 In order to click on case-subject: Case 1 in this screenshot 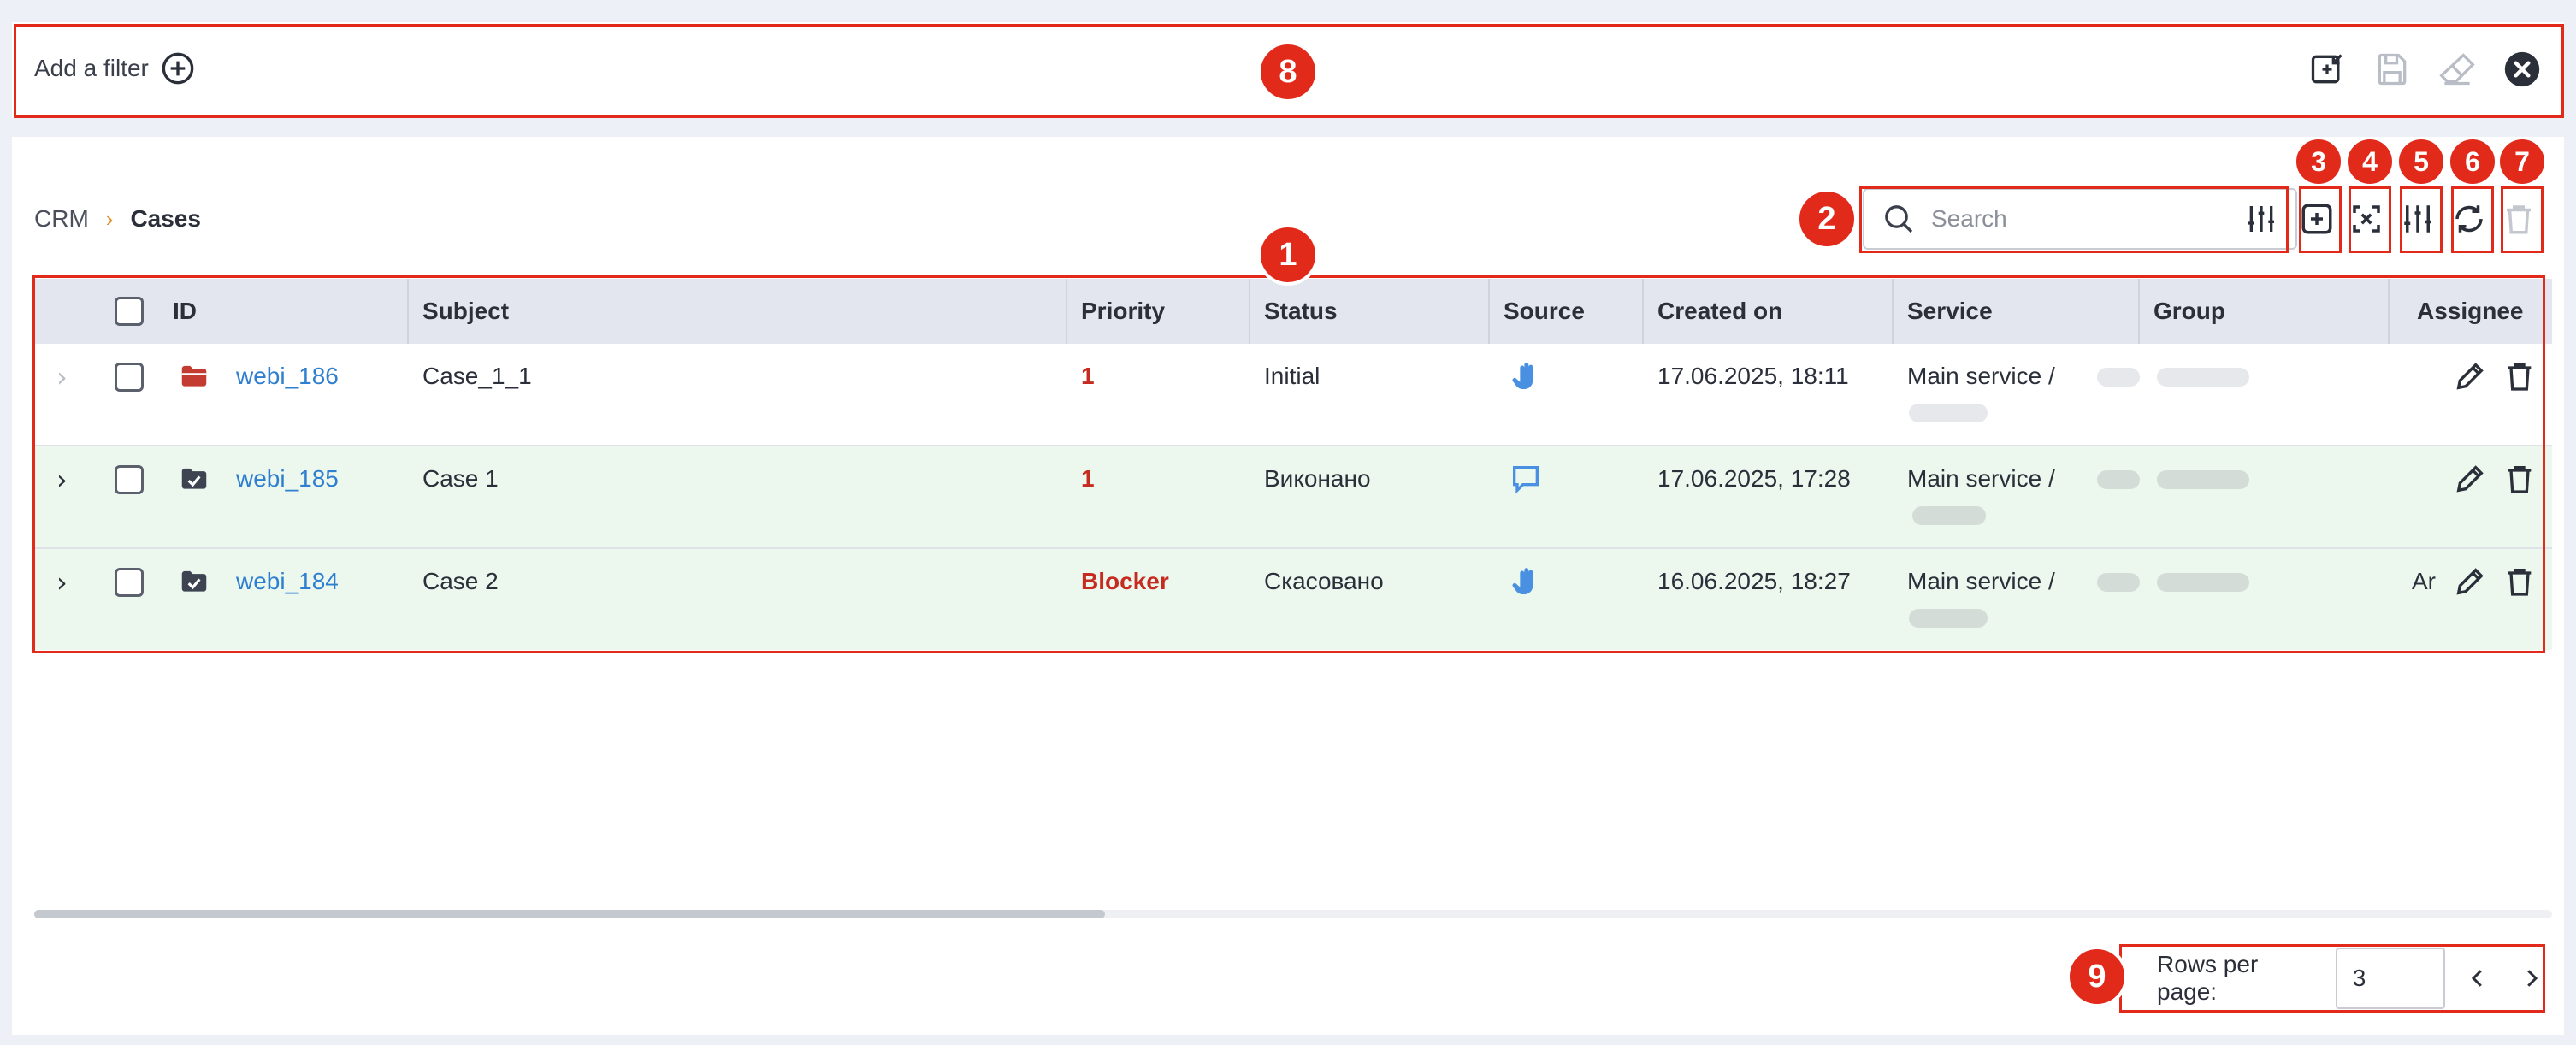, I will do `click(460, 478)`.